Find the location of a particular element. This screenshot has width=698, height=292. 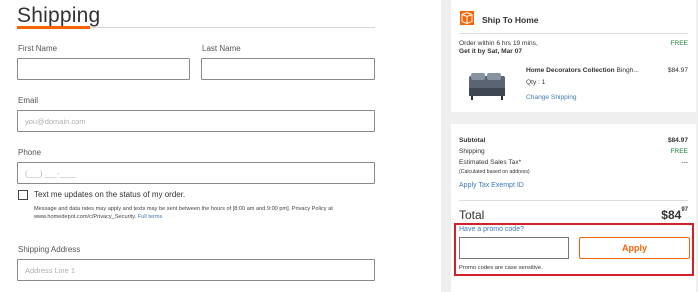

phone-field: (___) ___-____ is located at coordinates (196, 173).